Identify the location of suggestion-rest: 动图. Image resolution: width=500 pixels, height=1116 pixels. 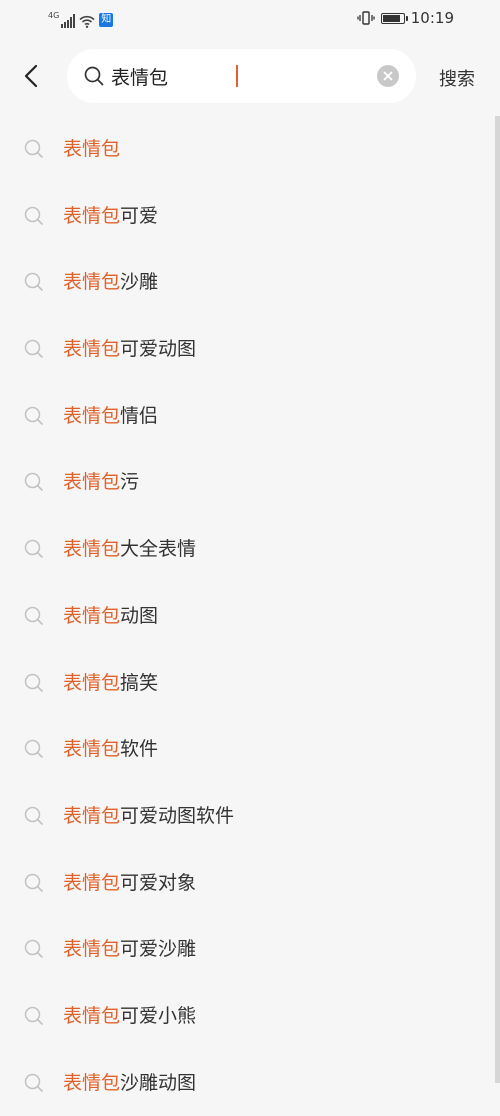
(139, 615).